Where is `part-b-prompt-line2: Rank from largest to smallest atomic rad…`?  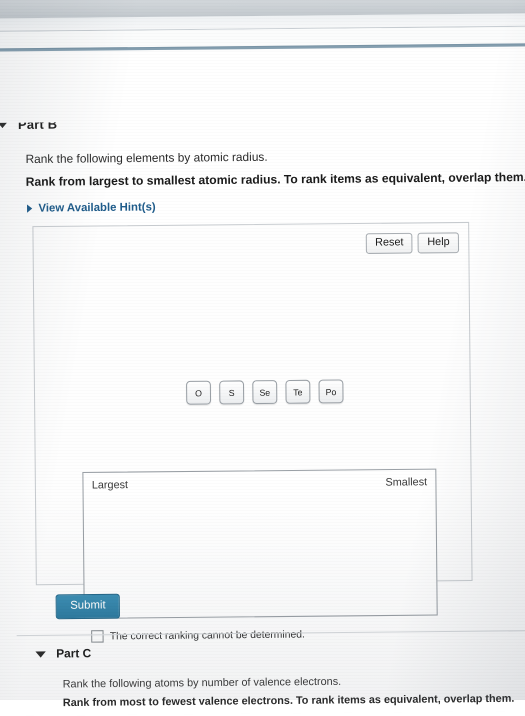 part-b-prompt-line2: Rank from largest to smallest atomic rad… is located at coordinates (275, 179).